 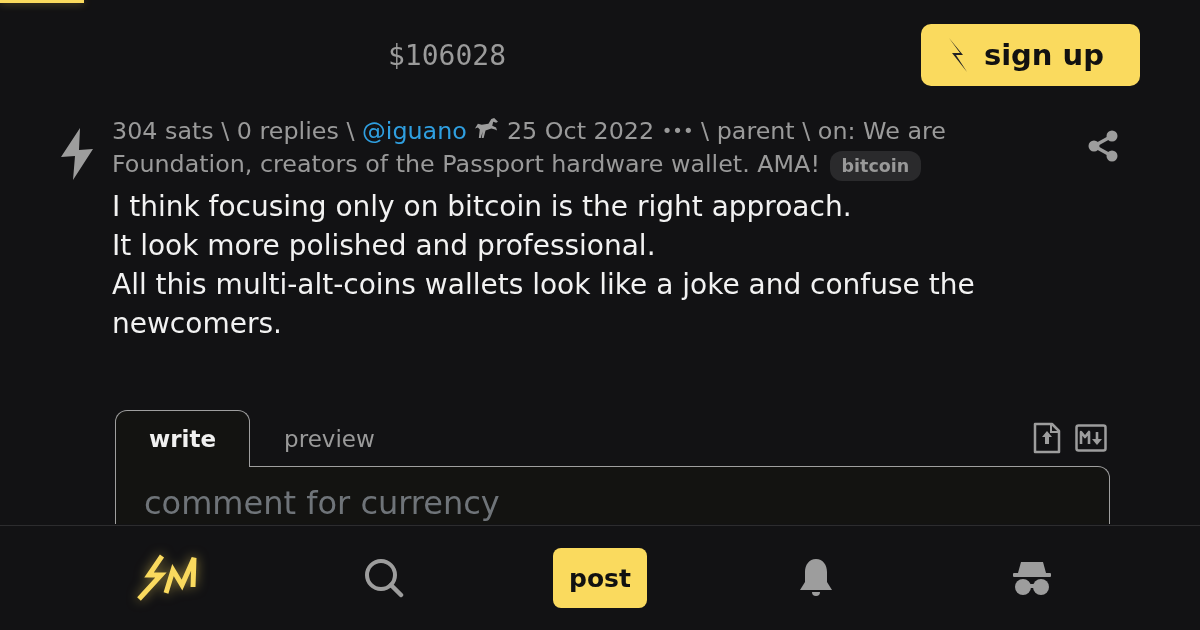 I want to click on comment-field: comment for currency, so click(x=612, y=495).